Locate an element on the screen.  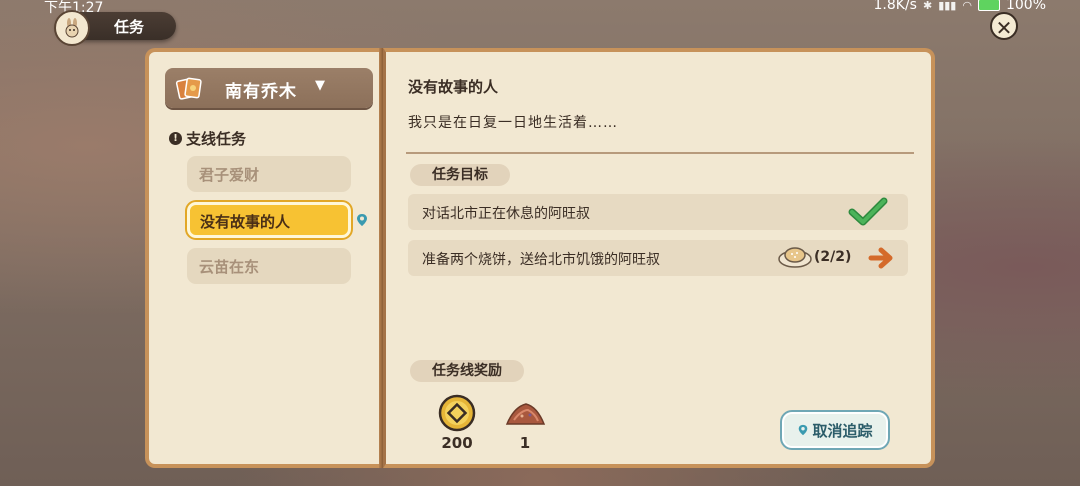
divider is located at coordinates (660, 153).